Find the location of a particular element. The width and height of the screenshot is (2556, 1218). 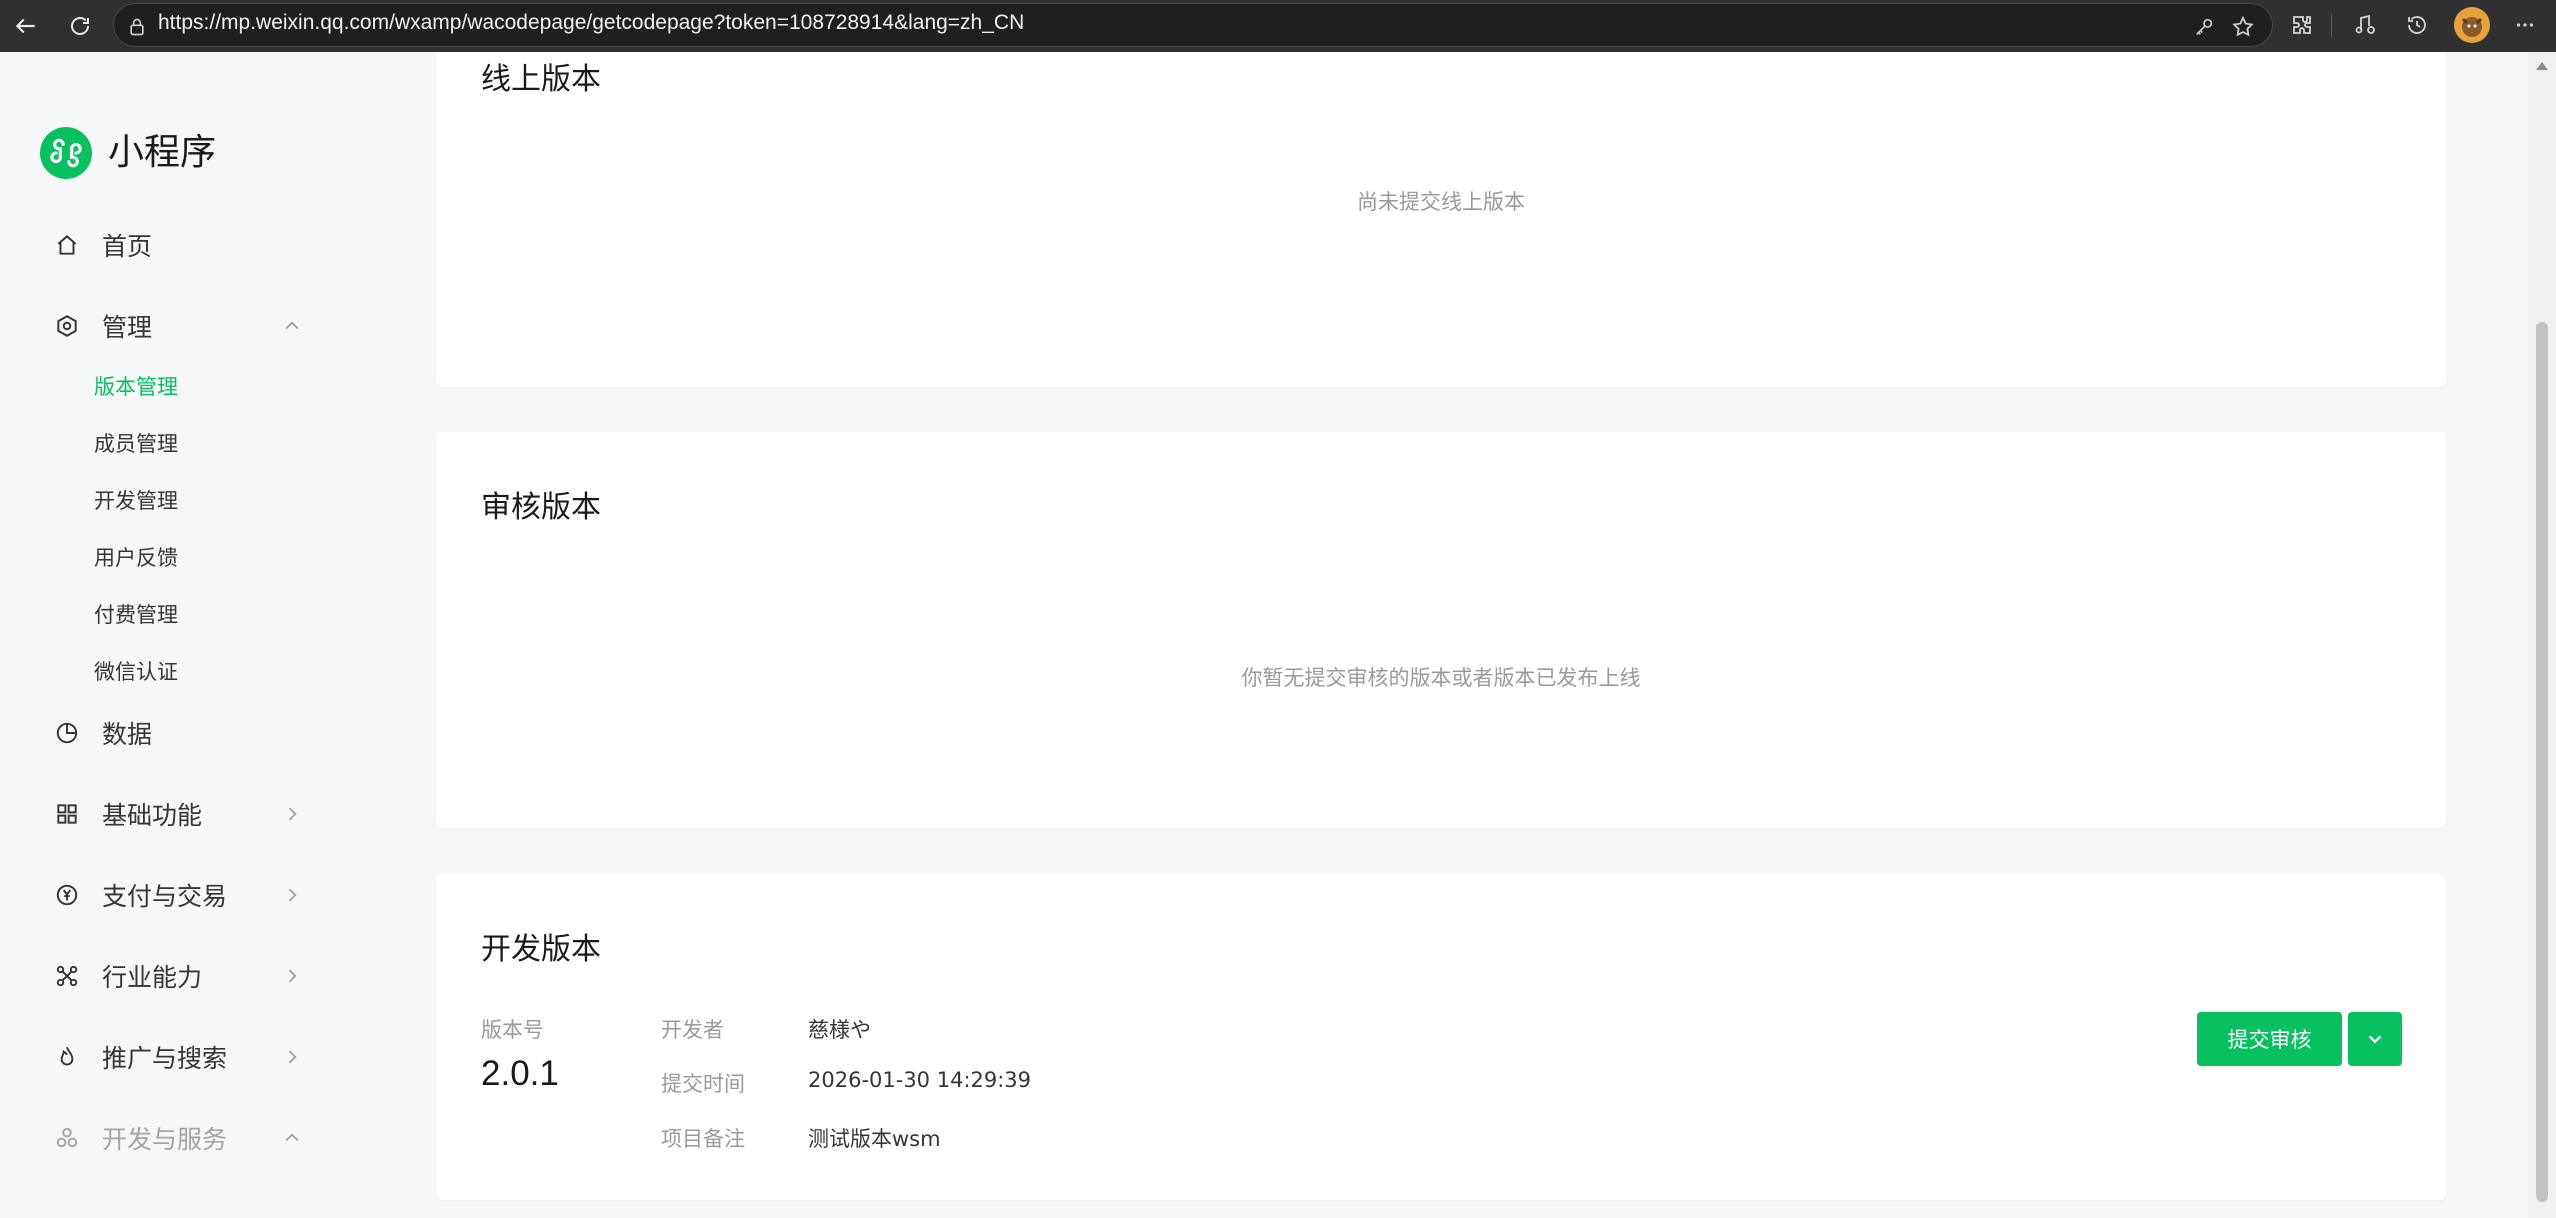

dev-service-icon is located at coordinates (67, 1138).